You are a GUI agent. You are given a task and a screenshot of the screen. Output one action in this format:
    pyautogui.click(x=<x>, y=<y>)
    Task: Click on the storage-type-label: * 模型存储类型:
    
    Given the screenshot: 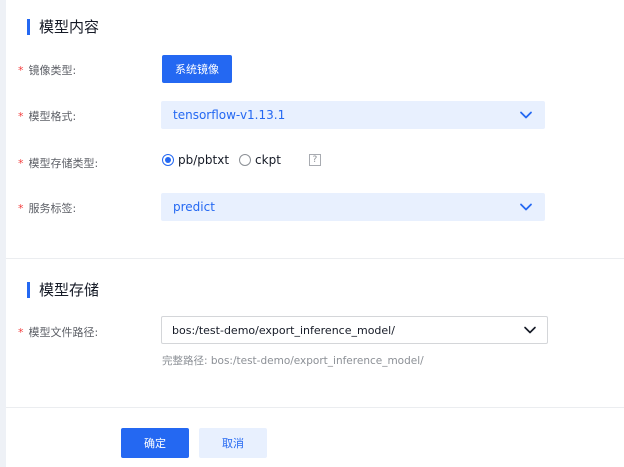 What is the action you would take?
    pyautogui.click(x=58, y=163)
    